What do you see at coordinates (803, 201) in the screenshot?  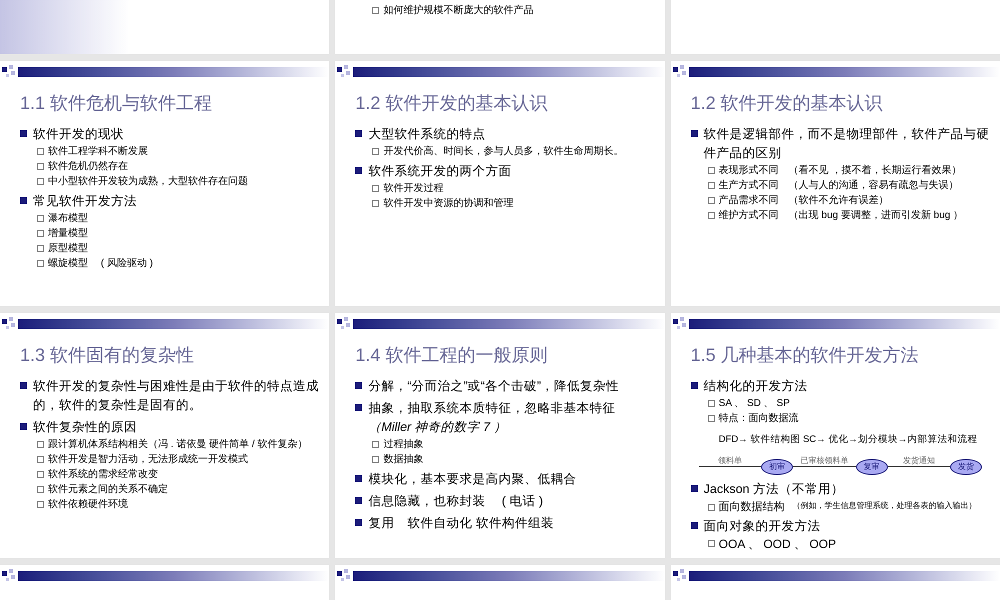 I see `item-text: 产品需求不同 （软件不允许有误差）` at bounding box center [803, 201].